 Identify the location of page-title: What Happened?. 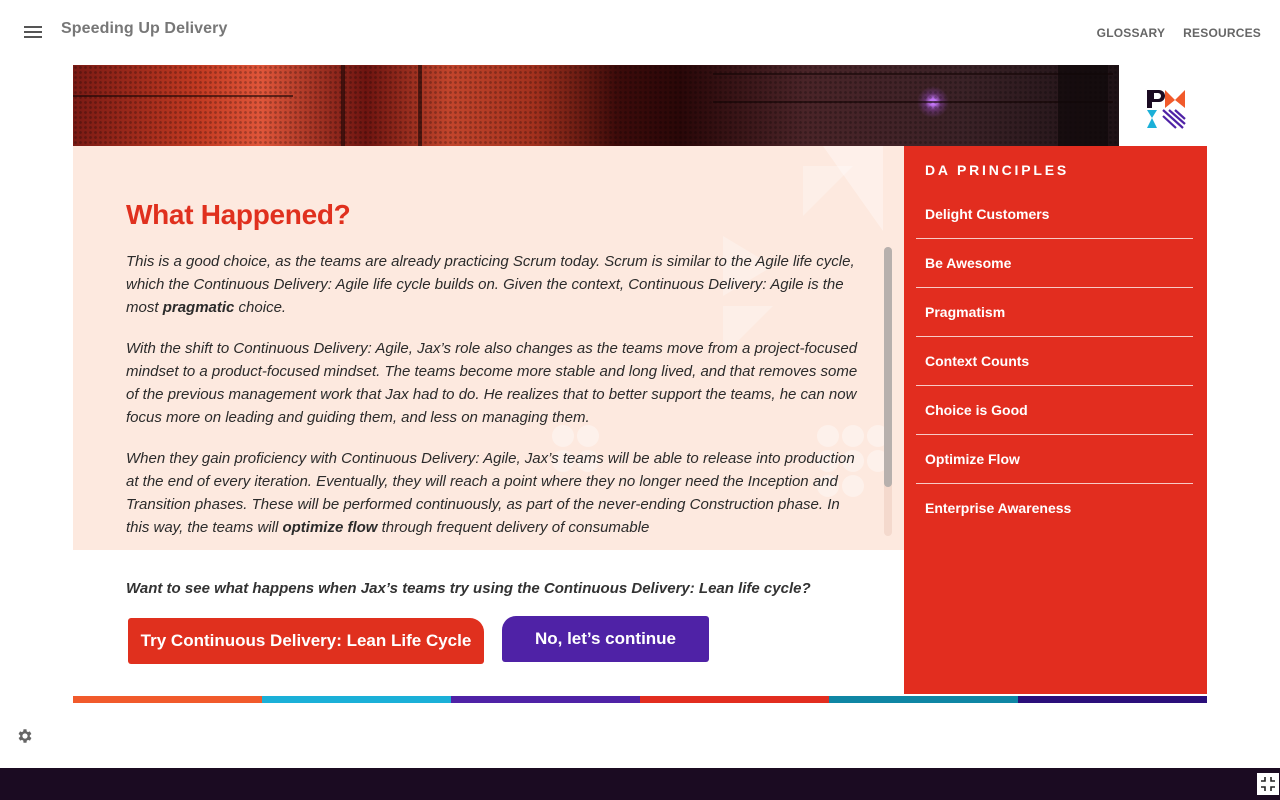
(238, 214).